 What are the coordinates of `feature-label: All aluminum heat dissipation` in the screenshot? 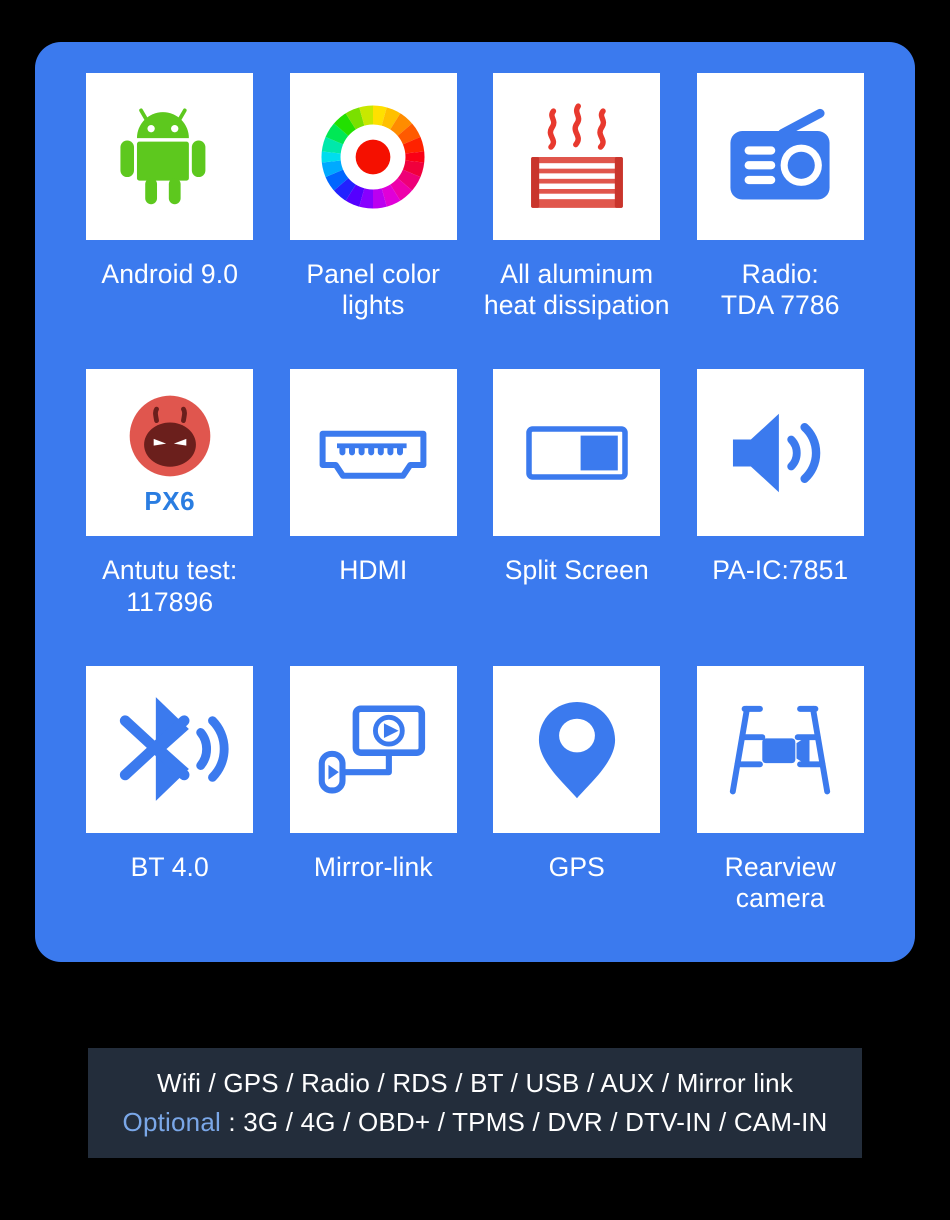 It's located at (576, 290).